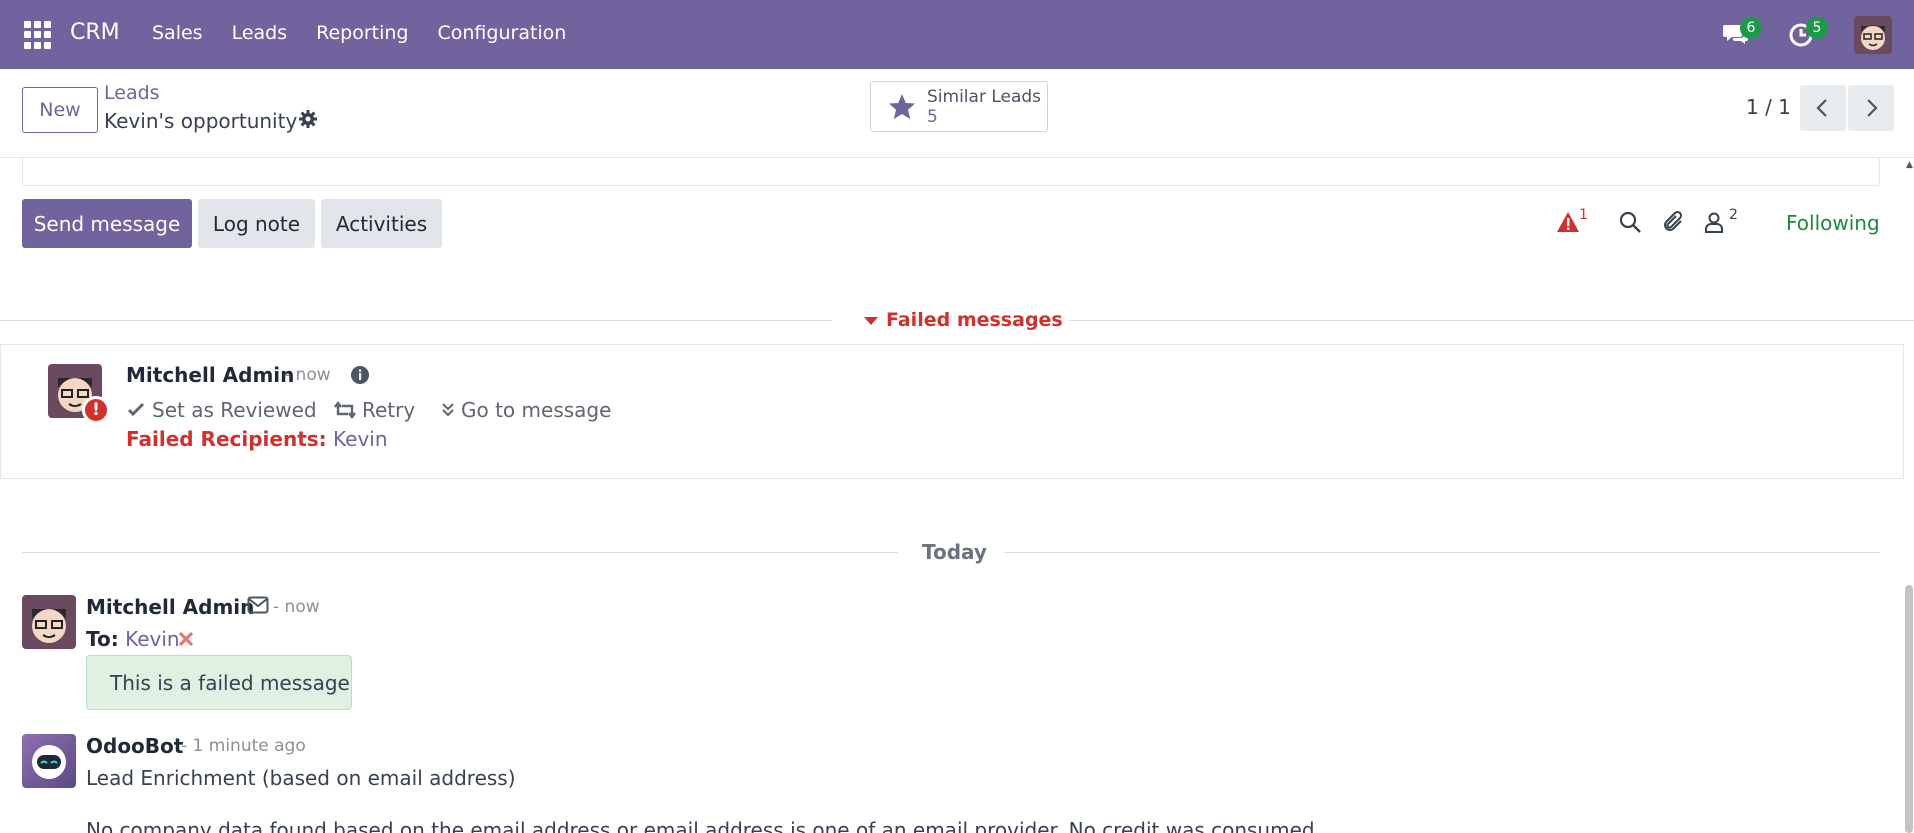 The width and height of the screenshot is (1914, 833). I want to click on retry-button: Retry, so click(374, 410).